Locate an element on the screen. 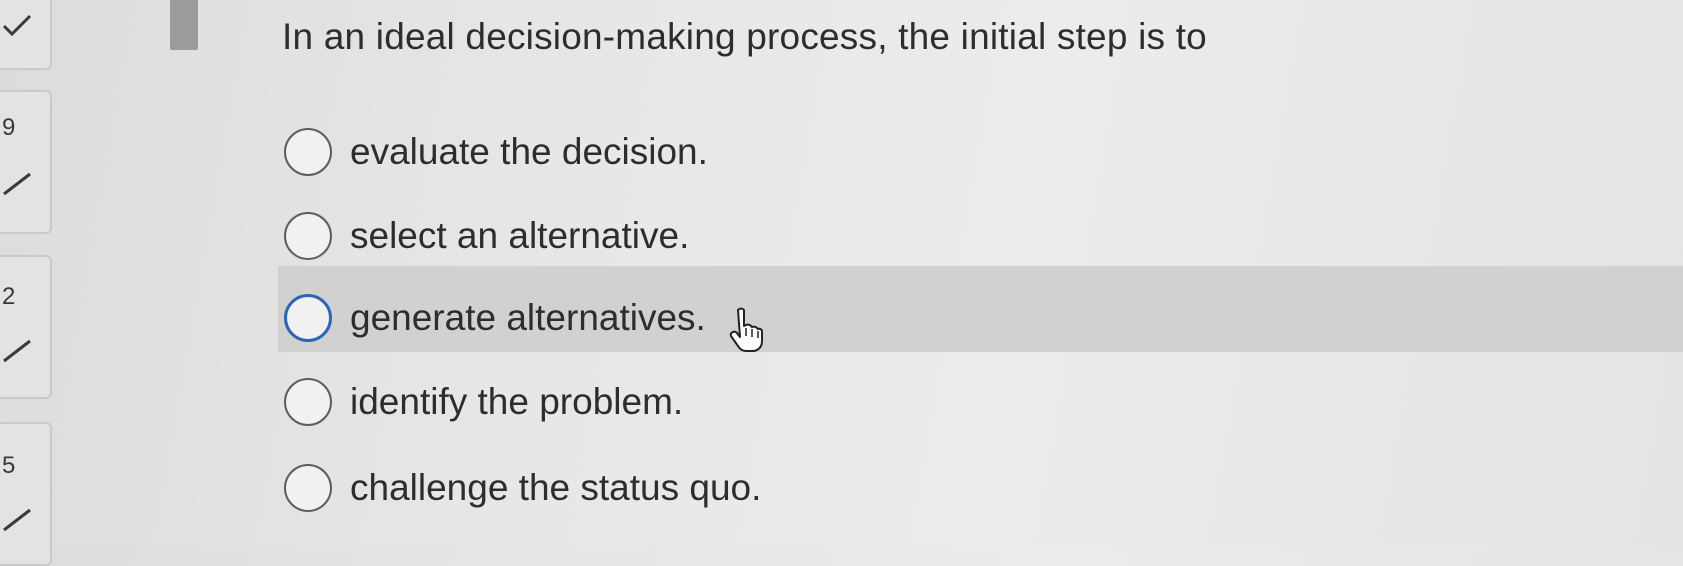  answer-option-label: select an alternative. is located at coordinates (520, 235).